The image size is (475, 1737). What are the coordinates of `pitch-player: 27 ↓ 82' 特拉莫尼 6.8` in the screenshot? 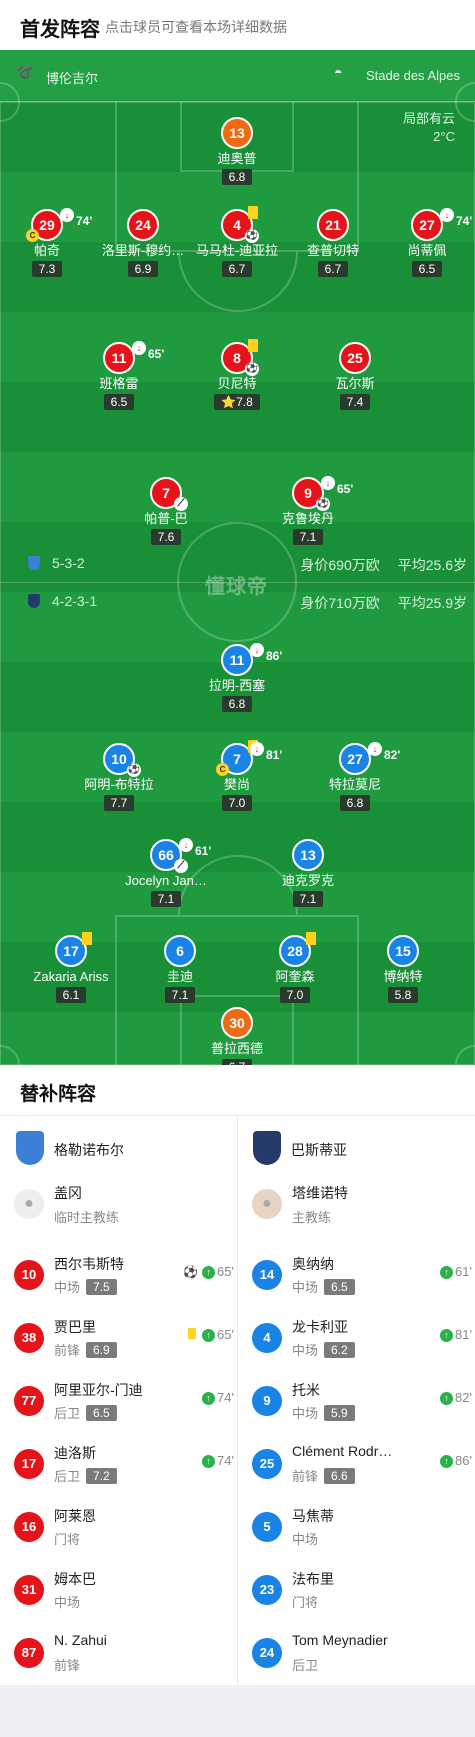 It's located at (355, 777).